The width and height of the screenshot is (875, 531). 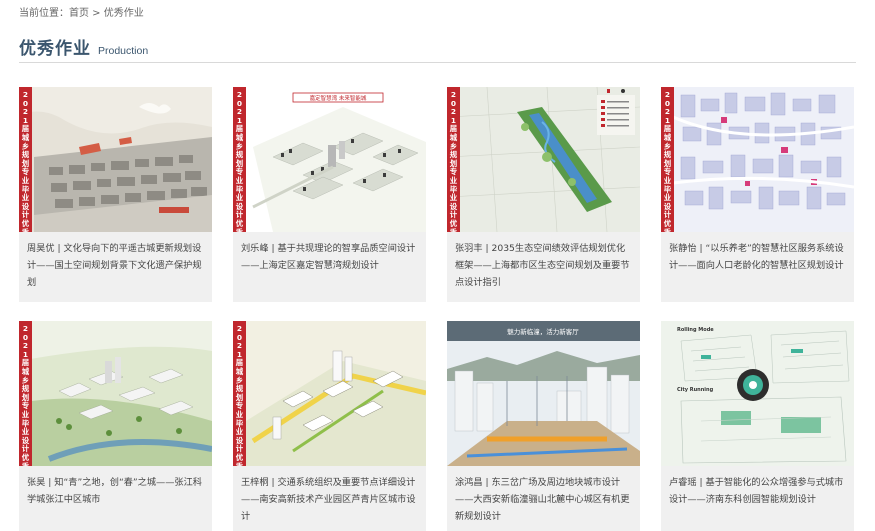 I want to click on work-image-7: 魅力新临潼，活力新客厅, so click(x=543, y=393).